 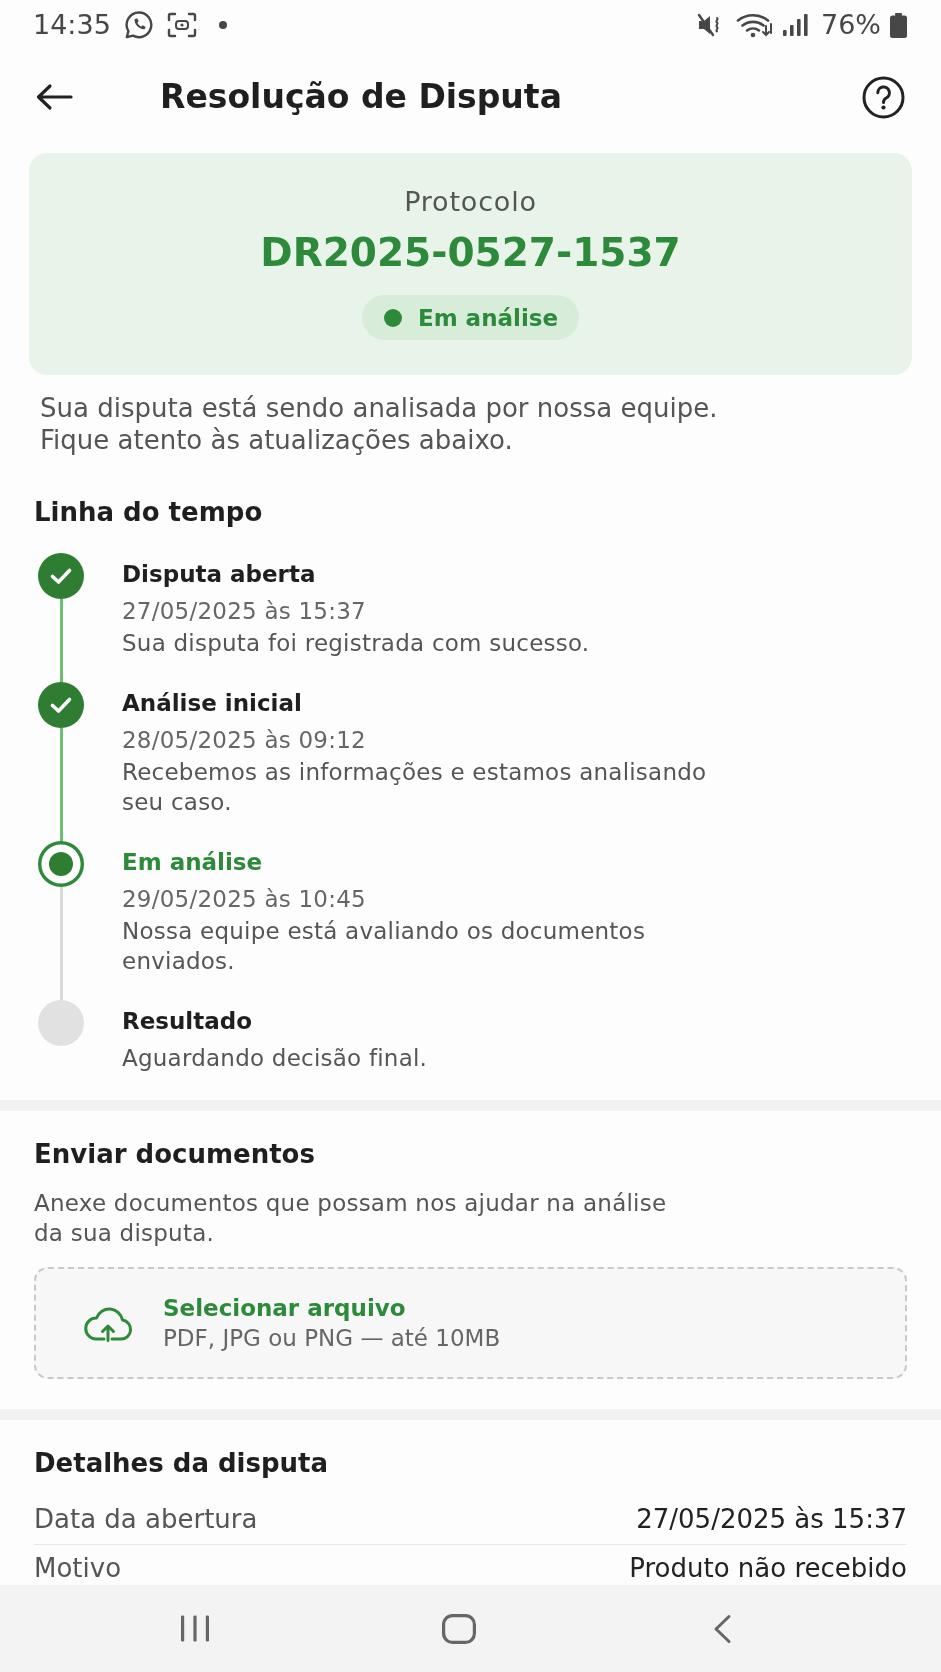 I want to click on protocol-number: DR2025-0527-1537, so click(x=470, y=253).